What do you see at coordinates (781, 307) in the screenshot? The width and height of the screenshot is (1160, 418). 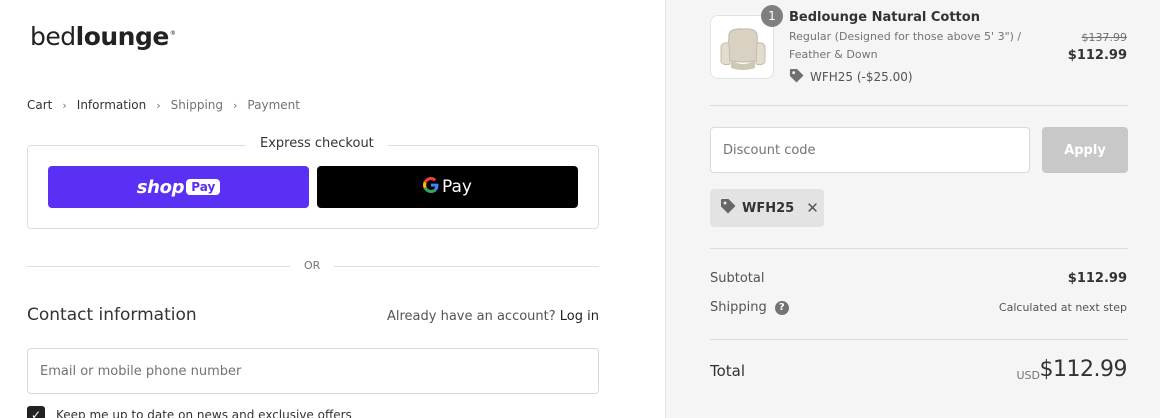 I see `help-question-icon: ?` at bounding box center [781, 307].